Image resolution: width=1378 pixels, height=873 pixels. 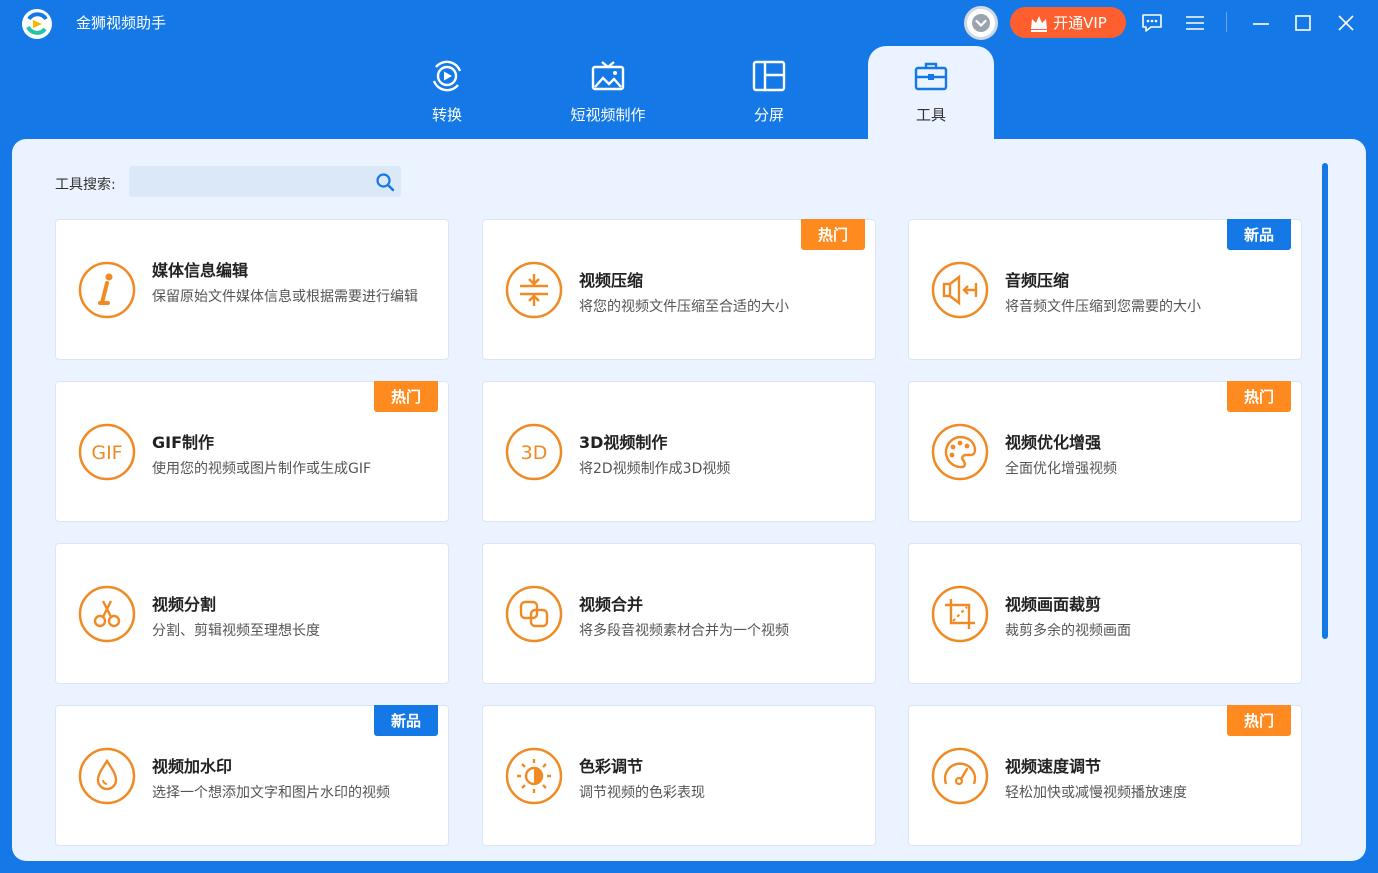 What do you see at coordinates (200, 270) in the screenshot?
I see `tool-title: 媒体信息编辑` at bounding box center [200, 270].